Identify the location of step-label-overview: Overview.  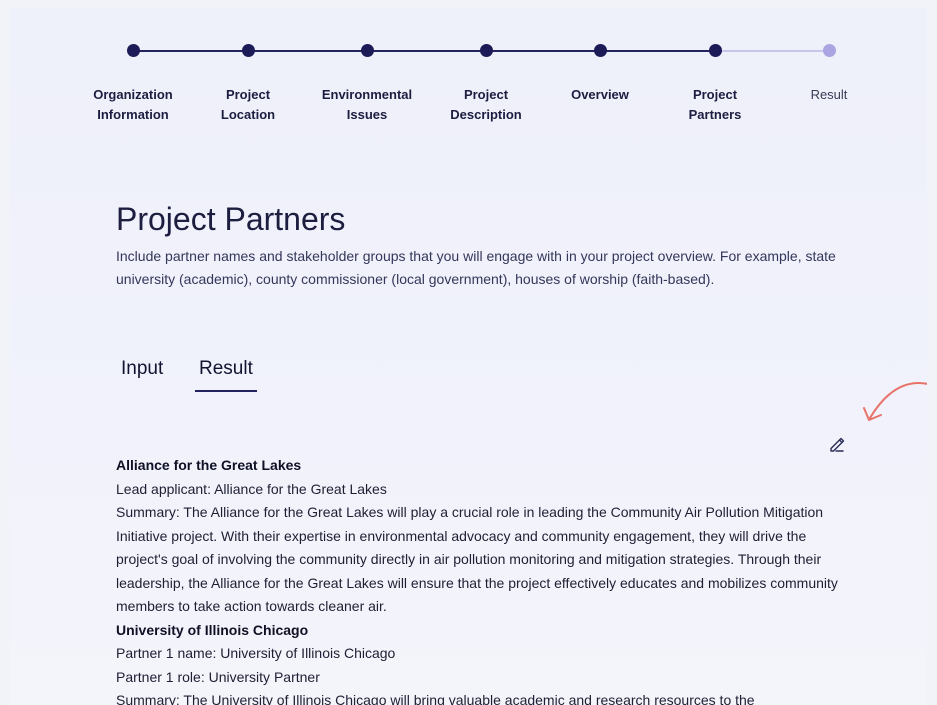
(600, 95).